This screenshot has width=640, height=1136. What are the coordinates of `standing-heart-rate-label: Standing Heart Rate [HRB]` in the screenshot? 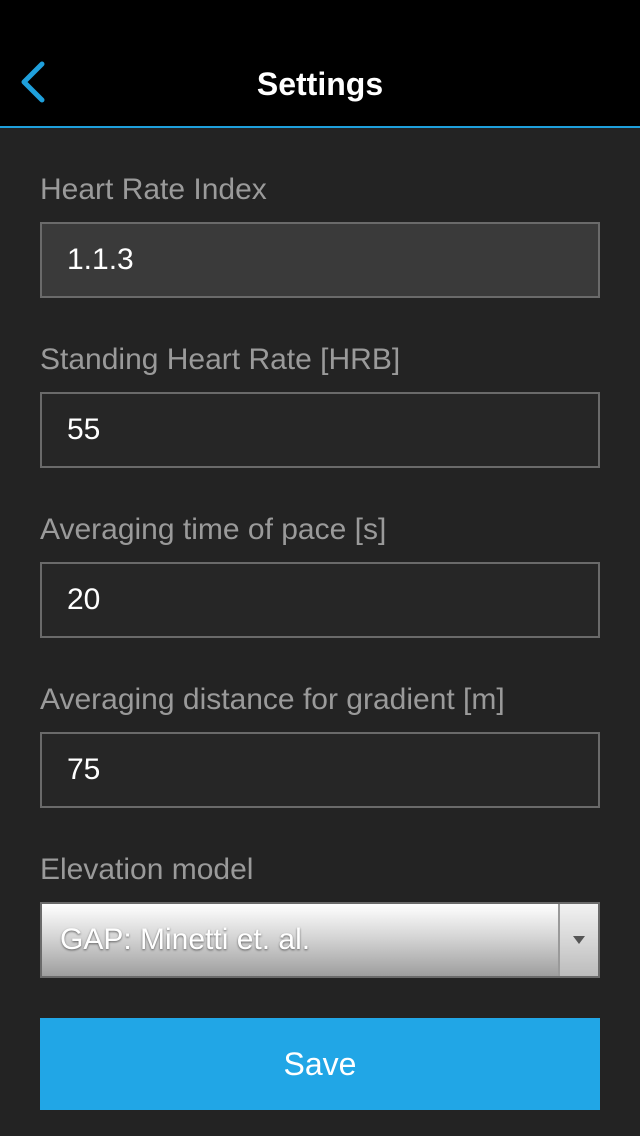 It's located at (220, 359).